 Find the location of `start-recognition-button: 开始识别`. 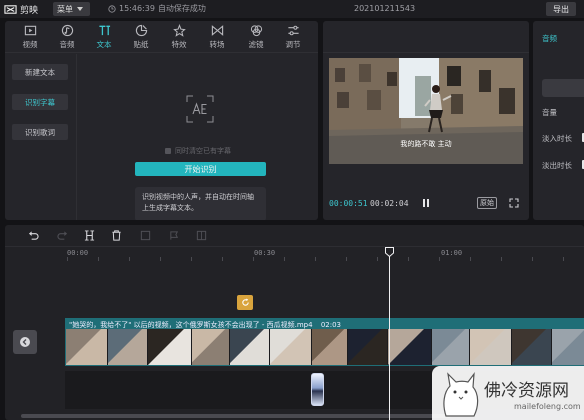

start-recognition-button: 开始识别 is located at coordinates (200, 169).